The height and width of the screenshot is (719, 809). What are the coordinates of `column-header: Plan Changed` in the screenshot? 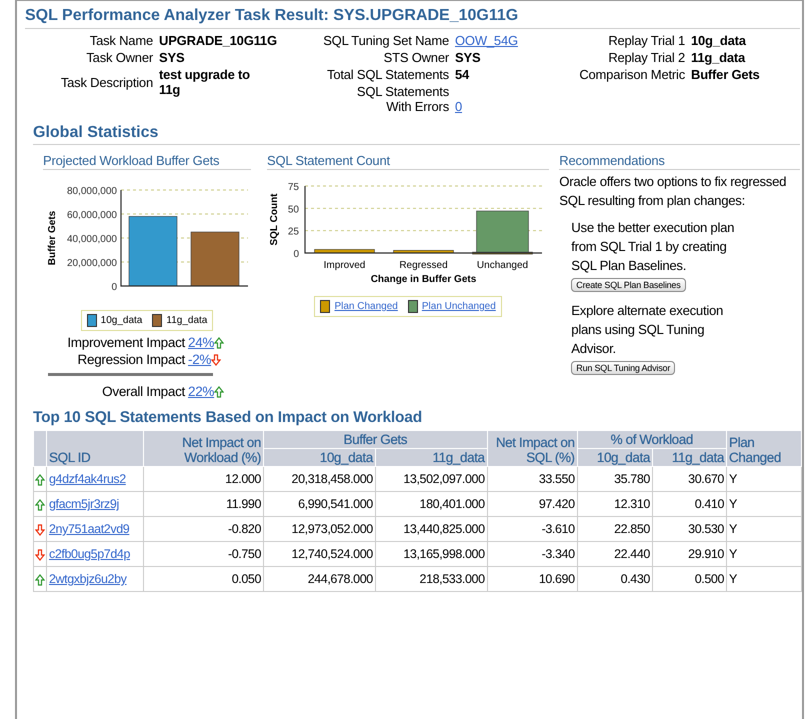 It's located at (764, 448).